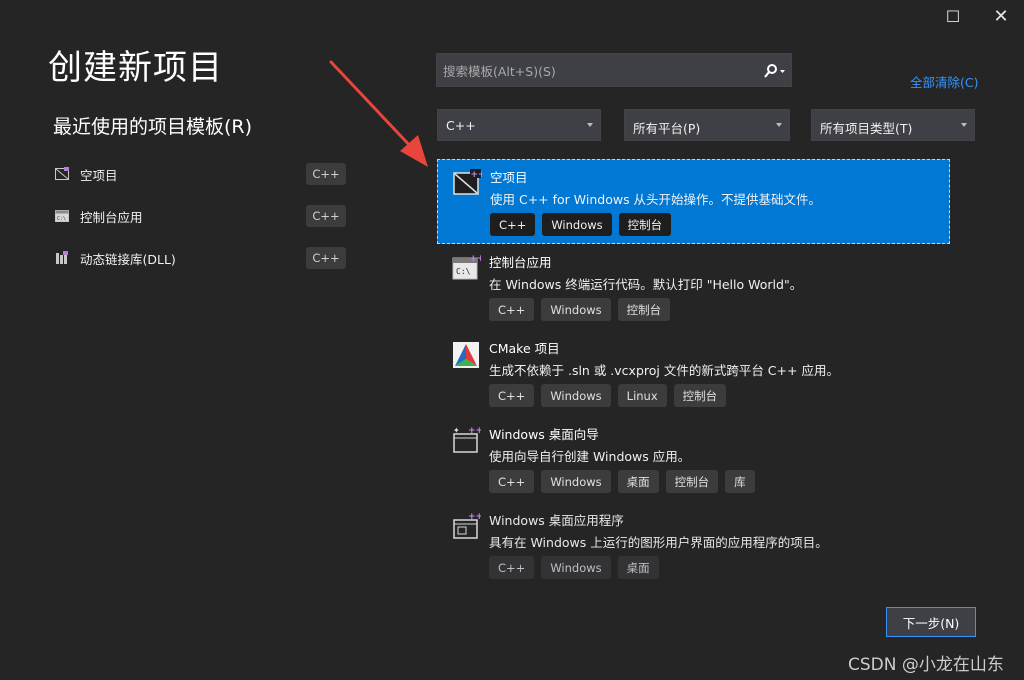  What do you see at coordinates (378, 113) in the screenshot?
I see `annotation-arrow` at bounding box center [378, 113].